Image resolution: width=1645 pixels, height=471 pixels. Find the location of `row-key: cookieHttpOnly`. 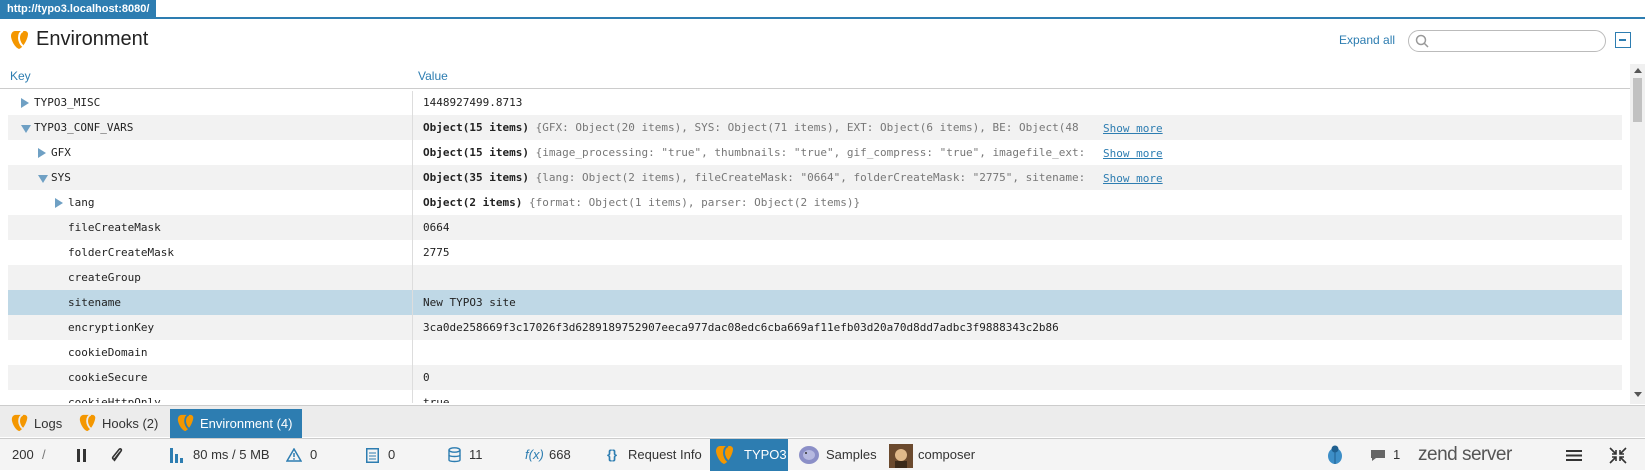

row-key: cookieHttpOnly is located at coordinates (114, 399).